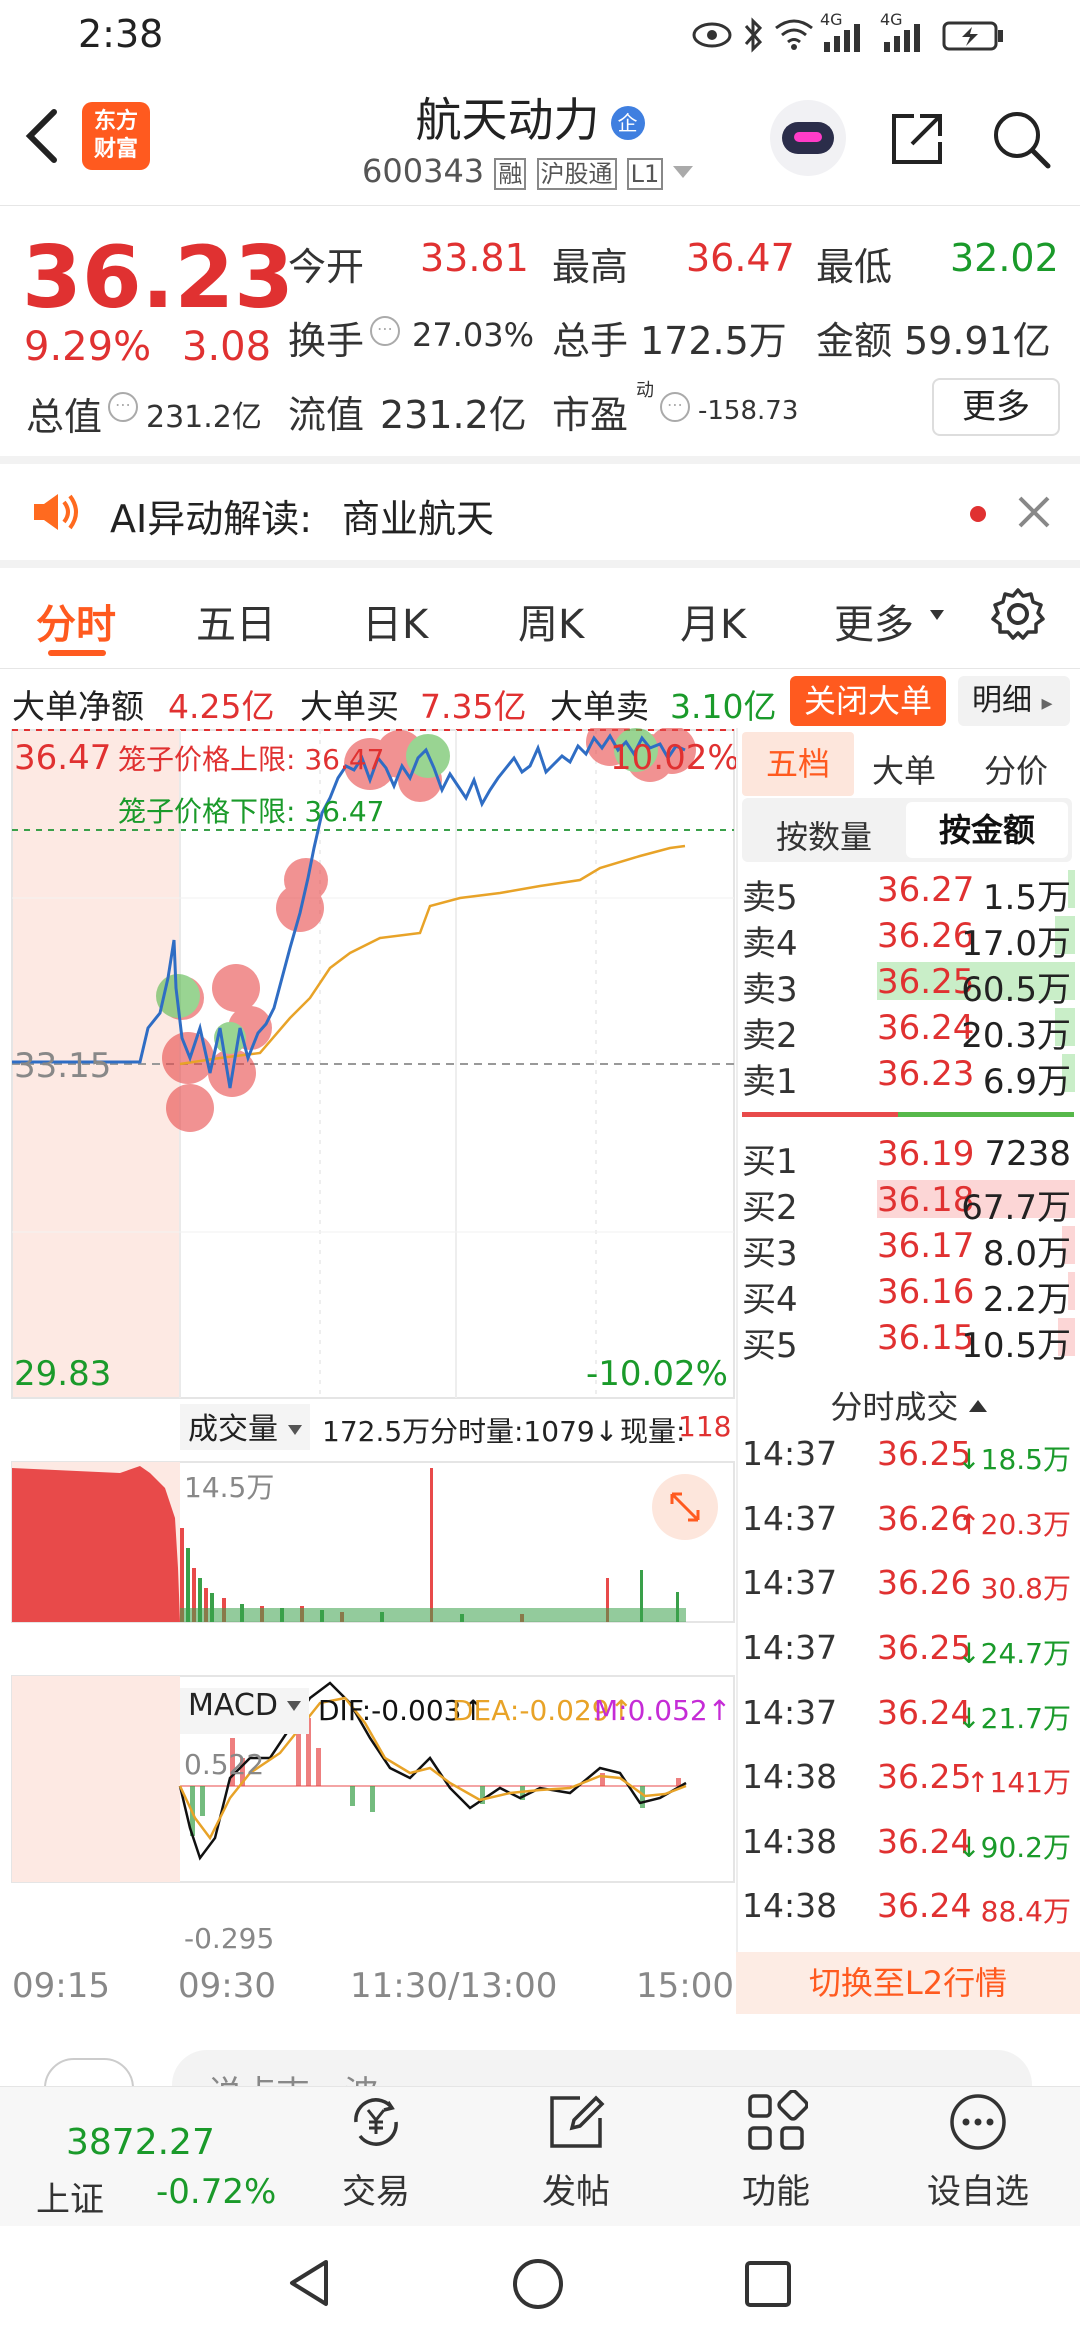 The height and width of the screenshot is (2340, 1080). Describe the element at coordinates (748, 411) in the screenshot. I see `pe-value: -158.73` at that location.